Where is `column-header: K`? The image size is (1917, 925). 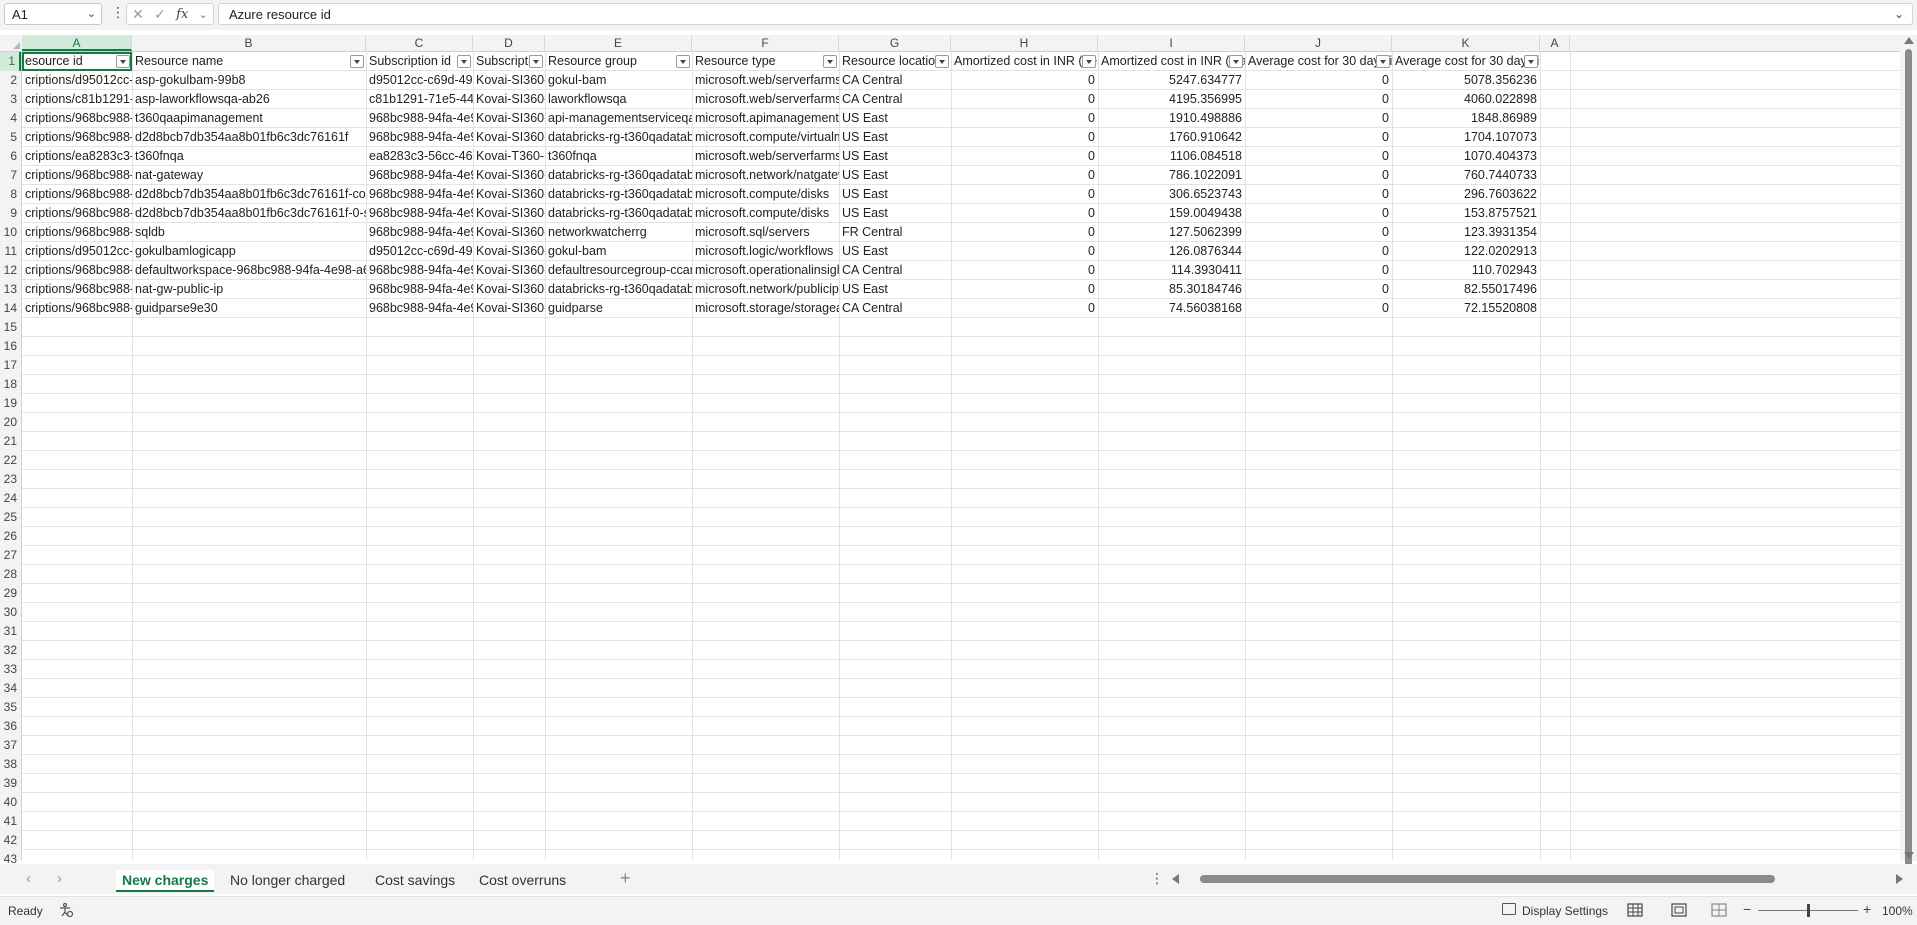 column-header: K is located at coordinates (1466, 43).